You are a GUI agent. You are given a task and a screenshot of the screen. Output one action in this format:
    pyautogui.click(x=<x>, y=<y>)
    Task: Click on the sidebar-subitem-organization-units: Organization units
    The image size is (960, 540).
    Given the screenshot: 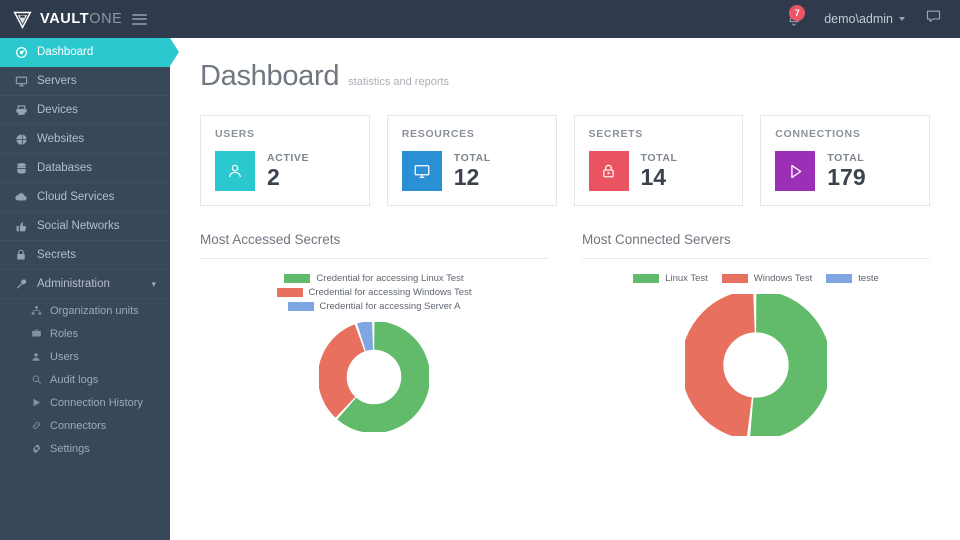 What is the action you would take?
    pyautogui.click(x=85, y=310)
    